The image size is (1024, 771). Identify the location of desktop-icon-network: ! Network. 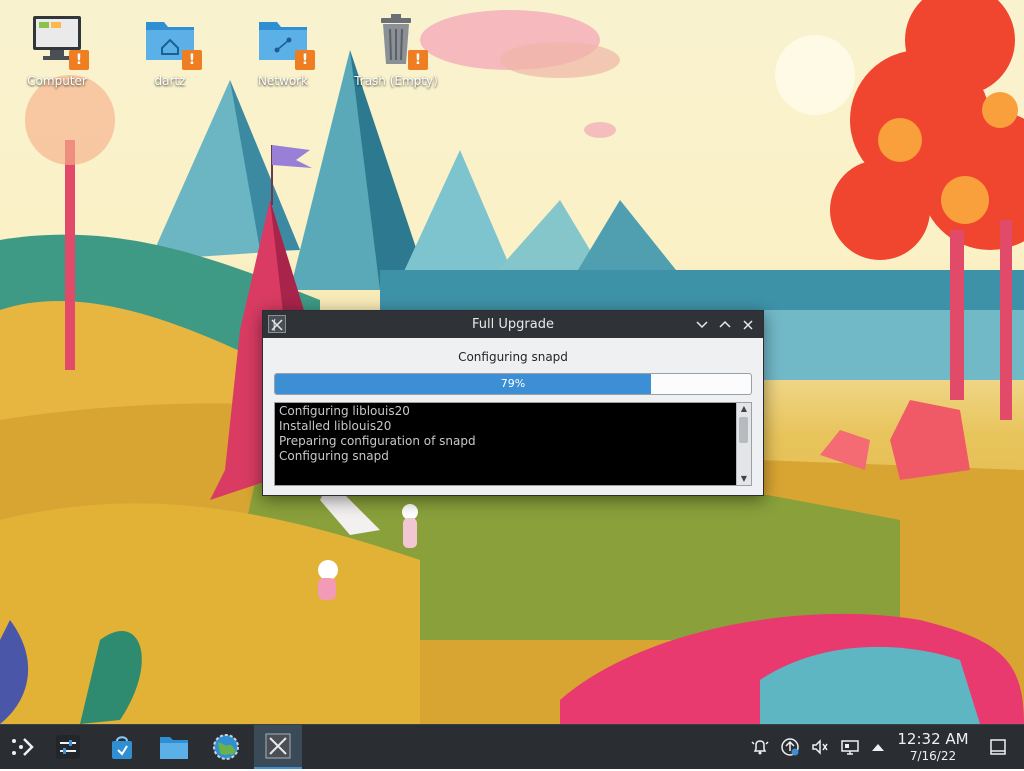
(283, 50).